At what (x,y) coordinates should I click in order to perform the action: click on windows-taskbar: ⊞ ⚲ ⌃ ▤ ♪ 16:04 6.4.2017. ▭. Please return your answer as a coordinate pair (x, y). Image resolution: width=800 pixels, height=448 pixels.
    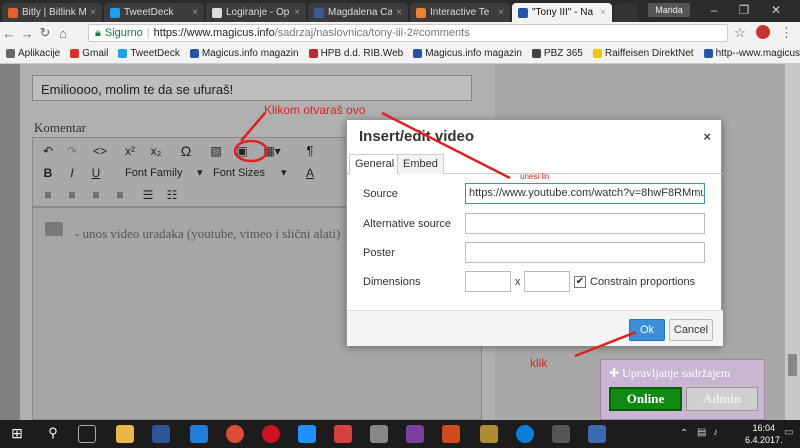
    Looking at the image, I should click on (400, 434).